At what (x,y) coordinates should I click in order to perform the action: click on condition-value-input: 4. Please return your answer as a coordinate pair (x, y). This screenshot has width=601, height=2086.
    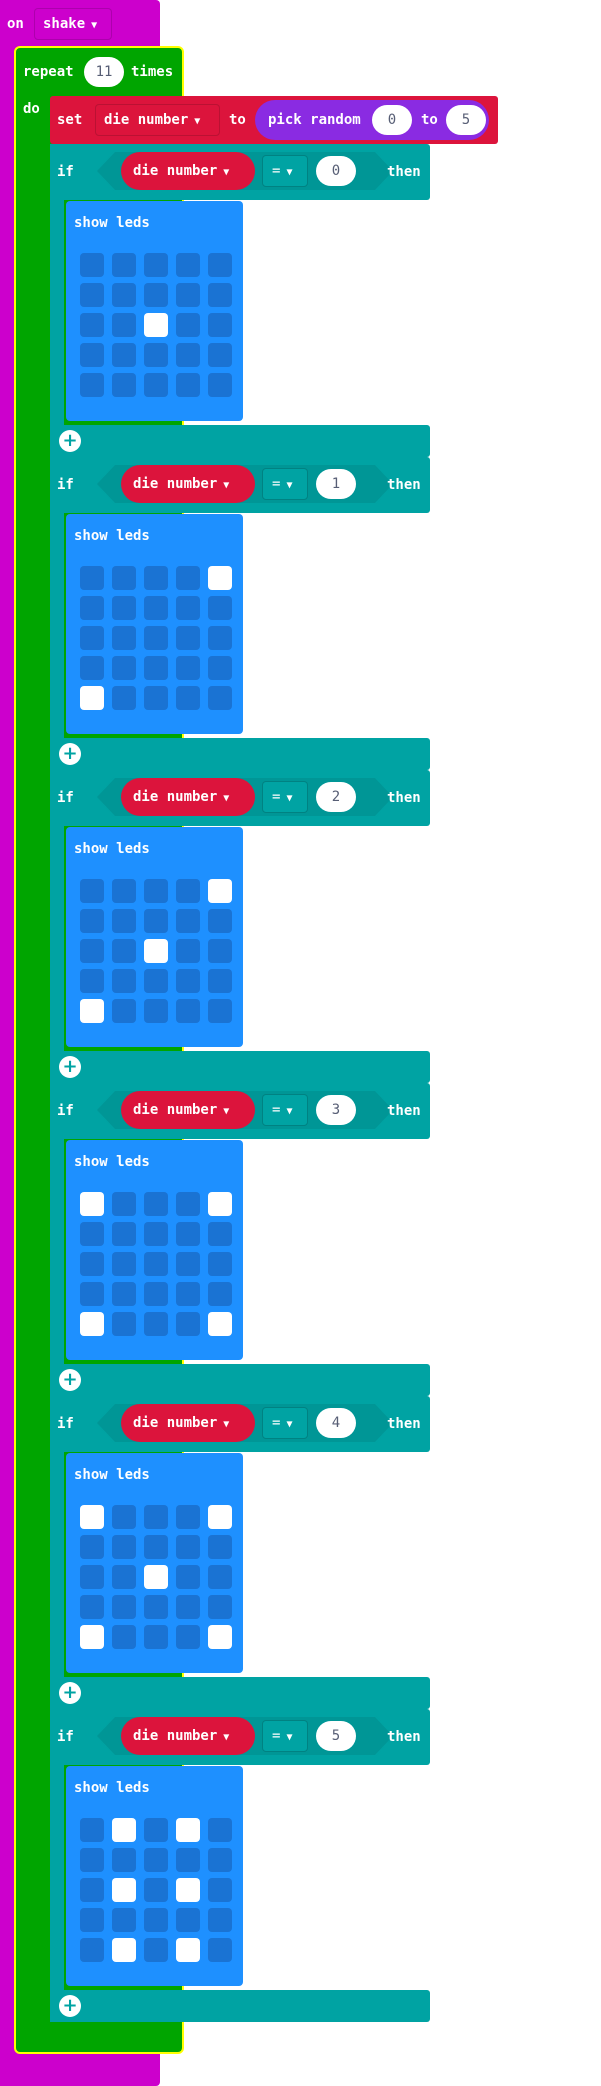
    Looking at the image, I should click on (336, 1423).